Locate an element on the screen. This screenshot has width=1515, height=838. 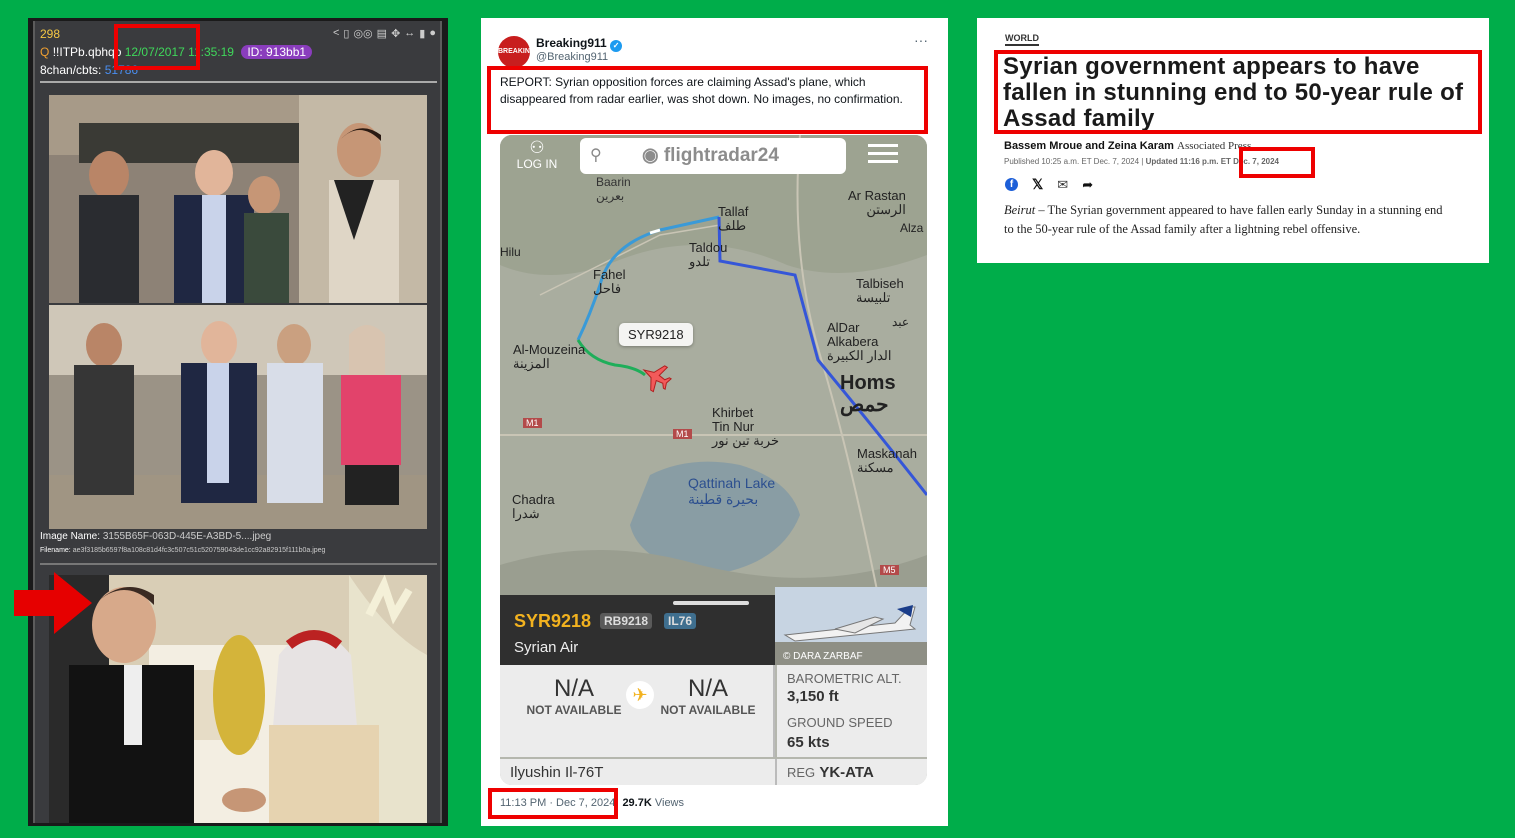
drag-handle is located at coordinates (711, 603).